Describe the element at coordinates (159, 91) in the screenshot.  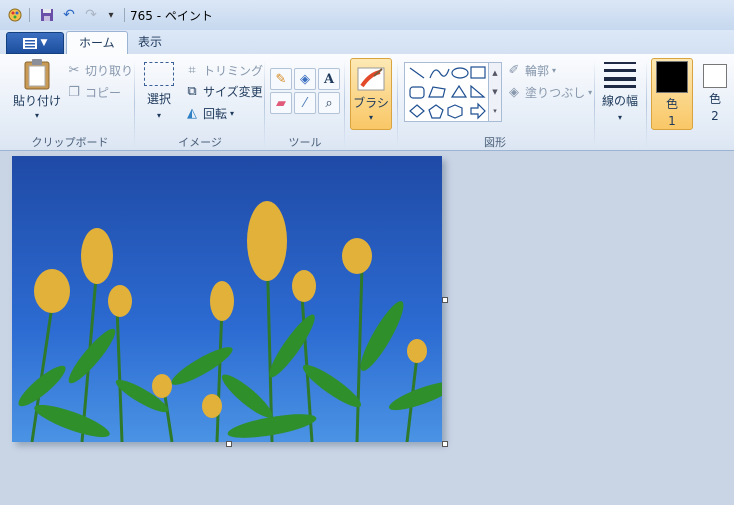
I see `select-button: 選択 ▾` at that location.